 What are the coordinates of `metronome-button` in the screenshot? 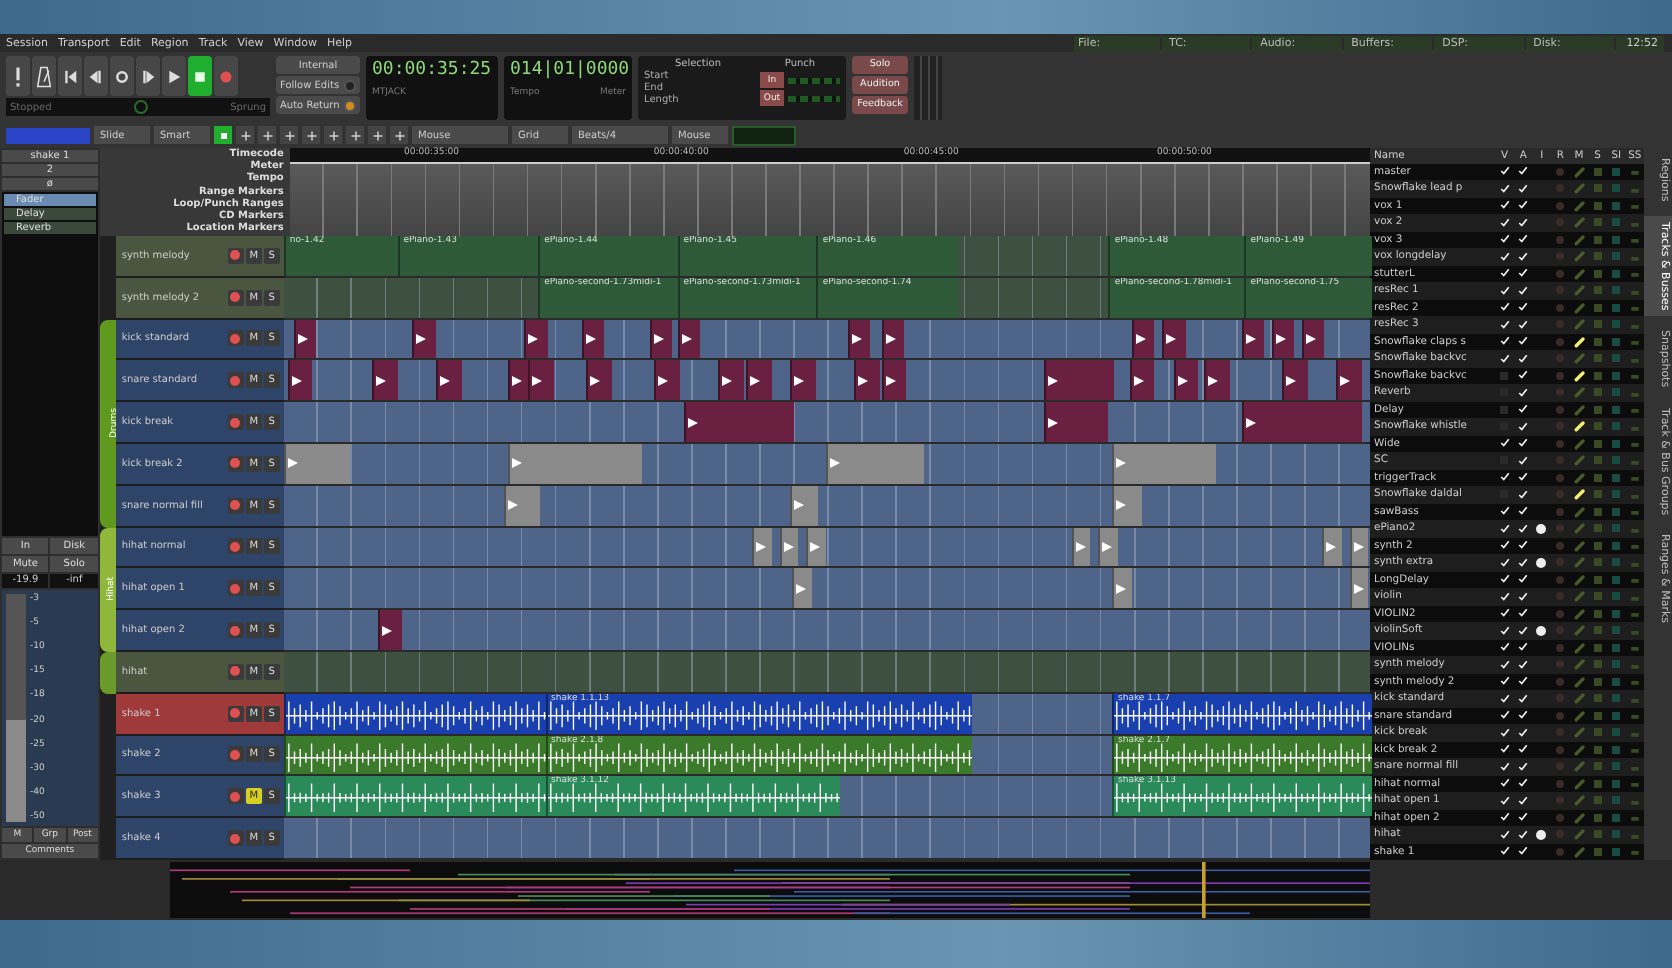 It's located at (44, 76).